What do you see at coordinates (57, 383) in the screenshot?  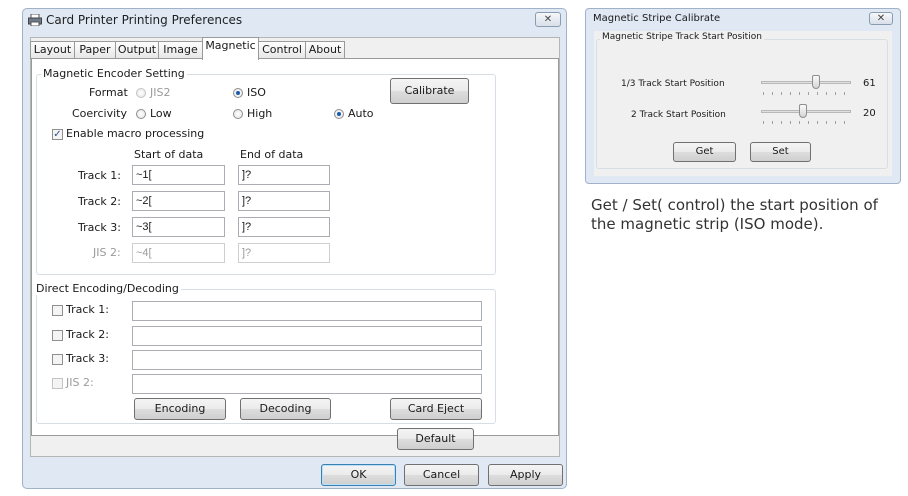 I see `direct-jis2-checkbox` at bounding box center [57, 383].